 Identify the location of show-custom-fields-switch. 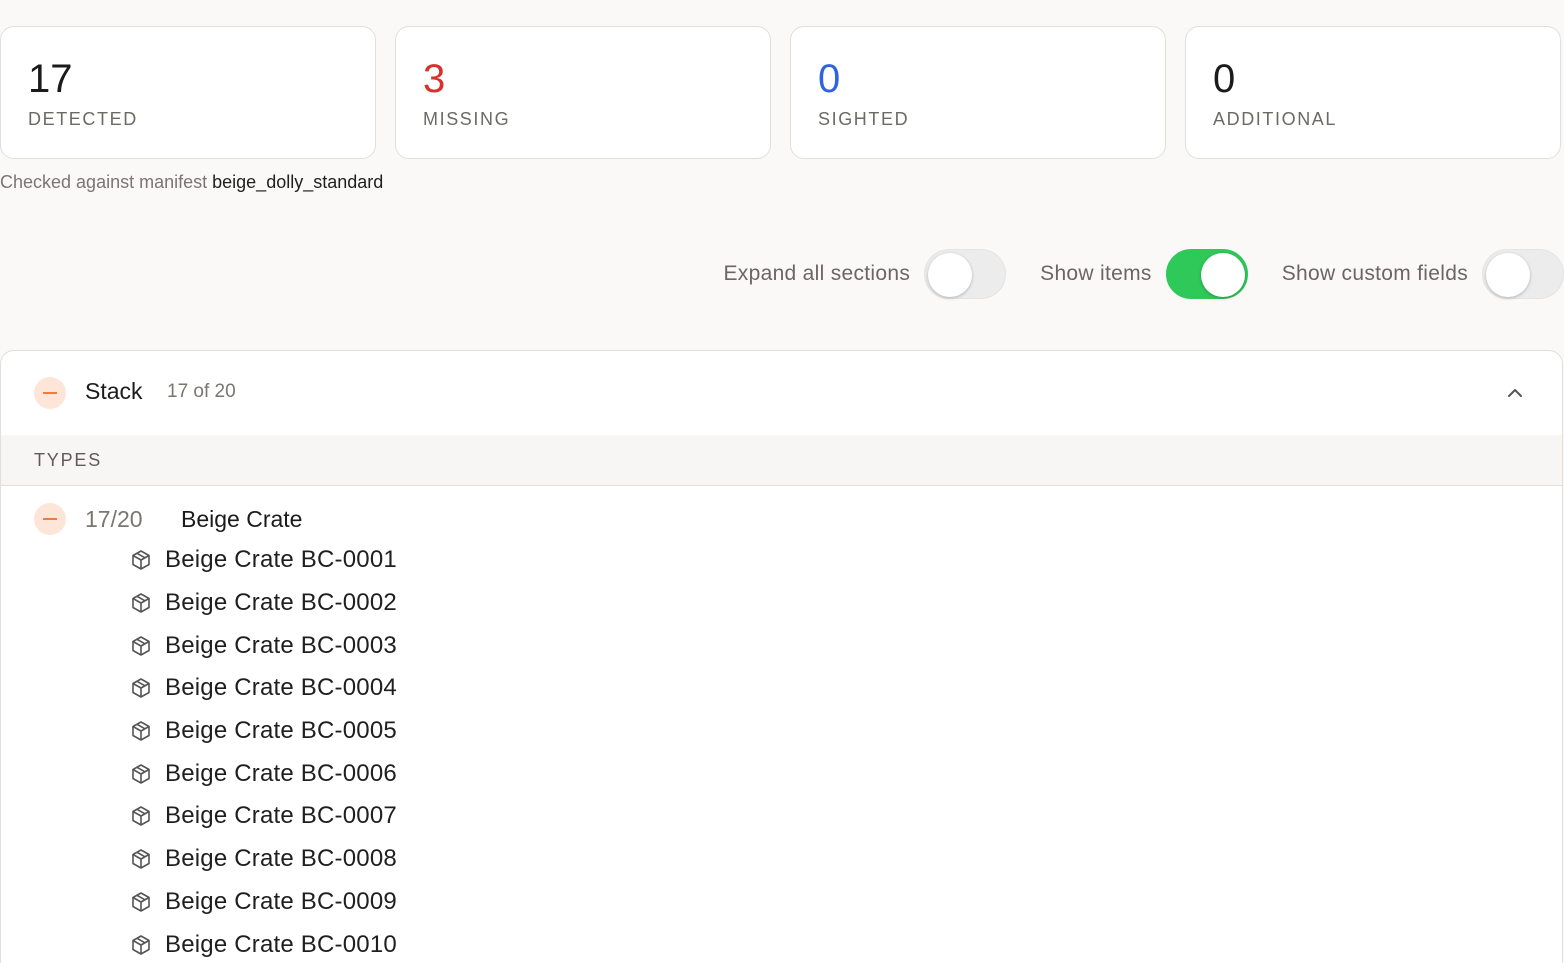
(1523, 274).